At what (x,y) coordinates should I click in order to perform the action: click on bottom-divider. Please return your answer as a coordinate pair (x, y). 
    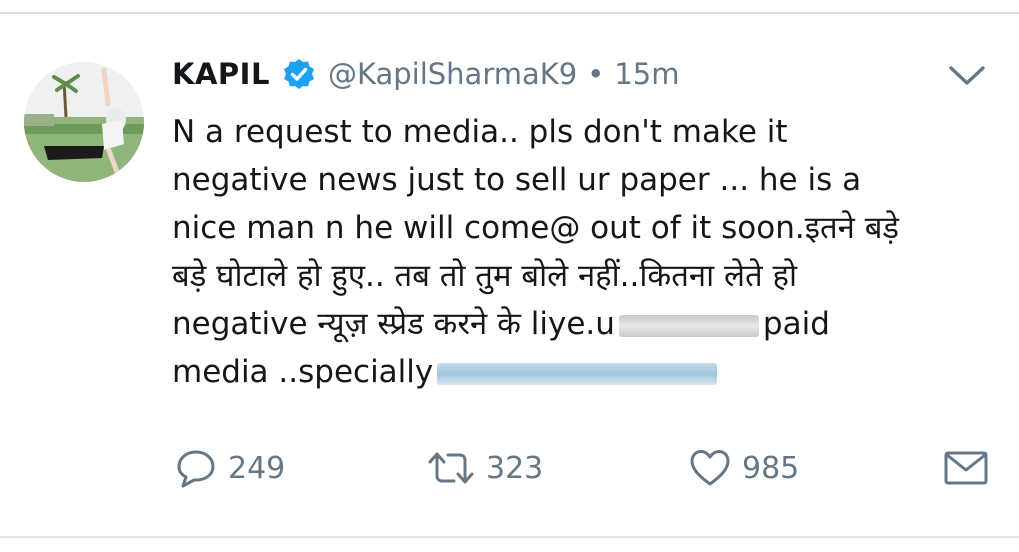
    Looking at the image, I should click on (509, 537).